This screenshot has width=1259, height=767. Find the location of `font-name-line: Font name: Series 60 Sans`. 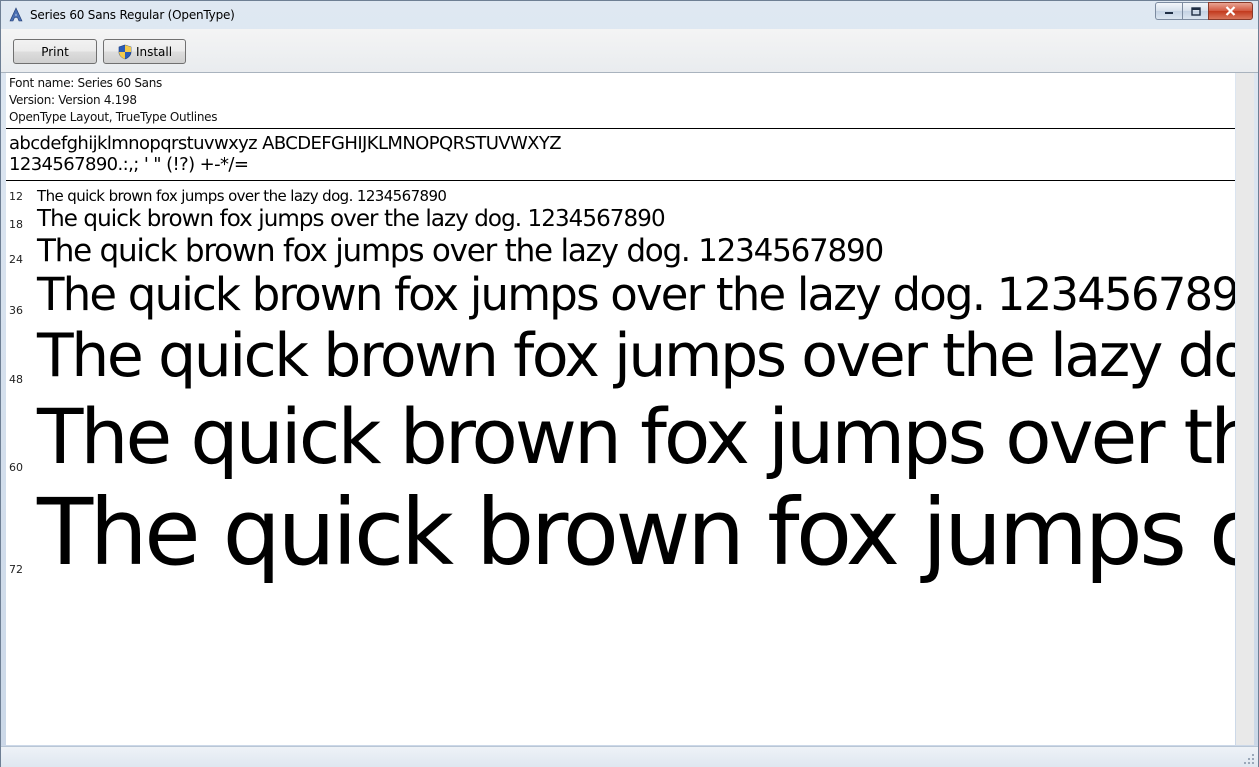

font-name-line: Font name: Series 60 Sans is located at coordinates (85, 83).